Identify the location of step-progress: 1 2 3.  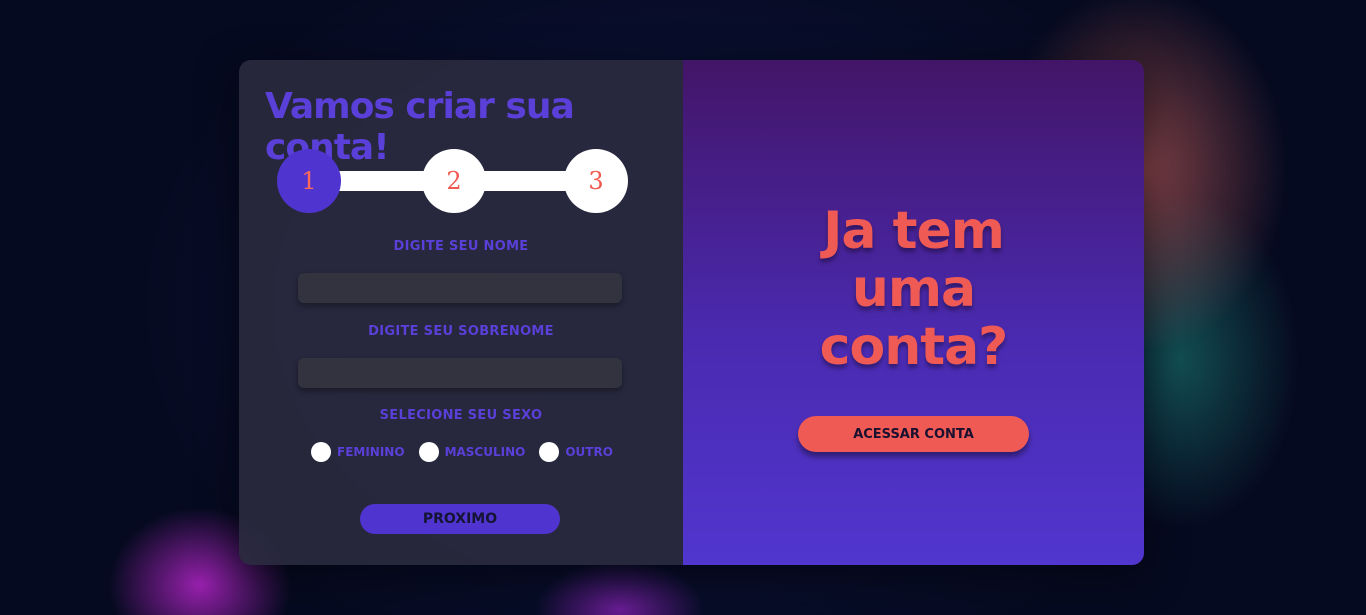
(452, 181).